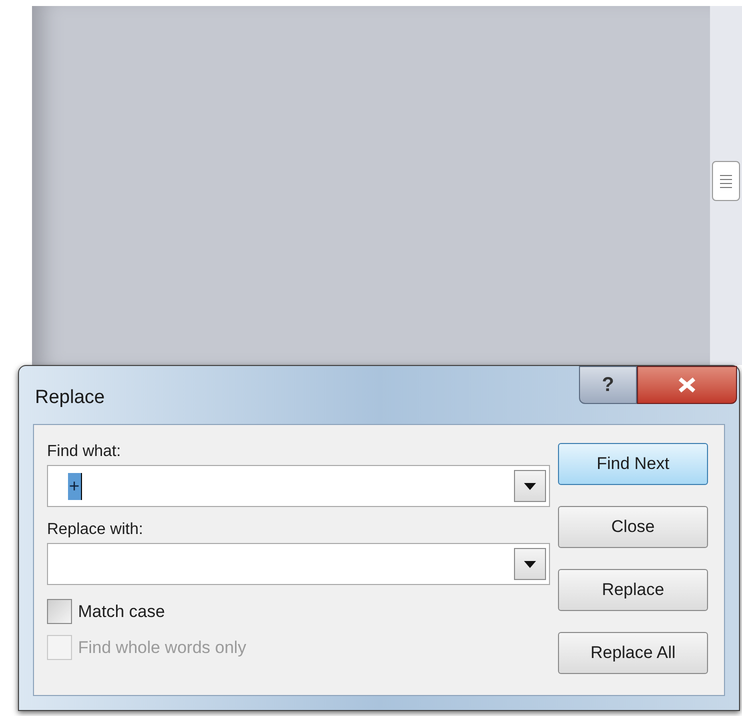  I want to click on close-button, so click(687, 385).